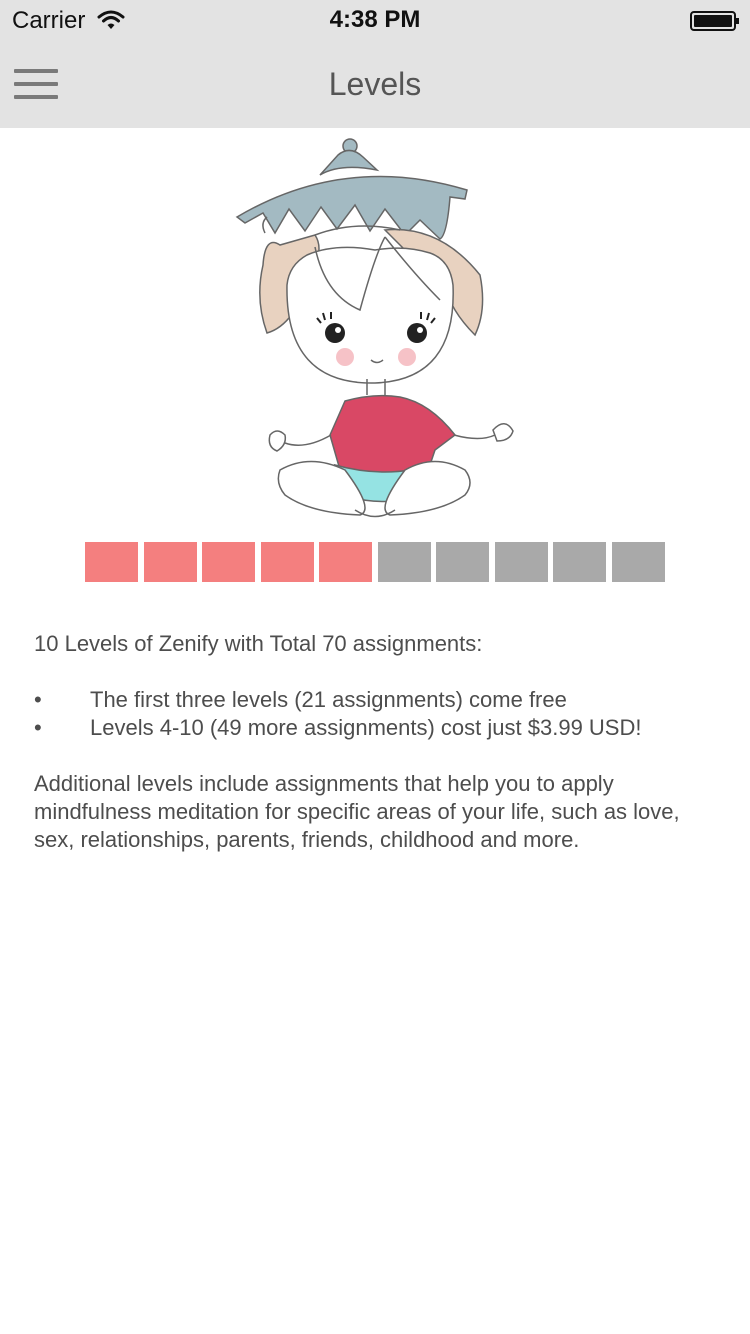 The width and height of the screenshot is (750, 1334). I want to click on status-time: 4:38 PM, so click(375, 19).